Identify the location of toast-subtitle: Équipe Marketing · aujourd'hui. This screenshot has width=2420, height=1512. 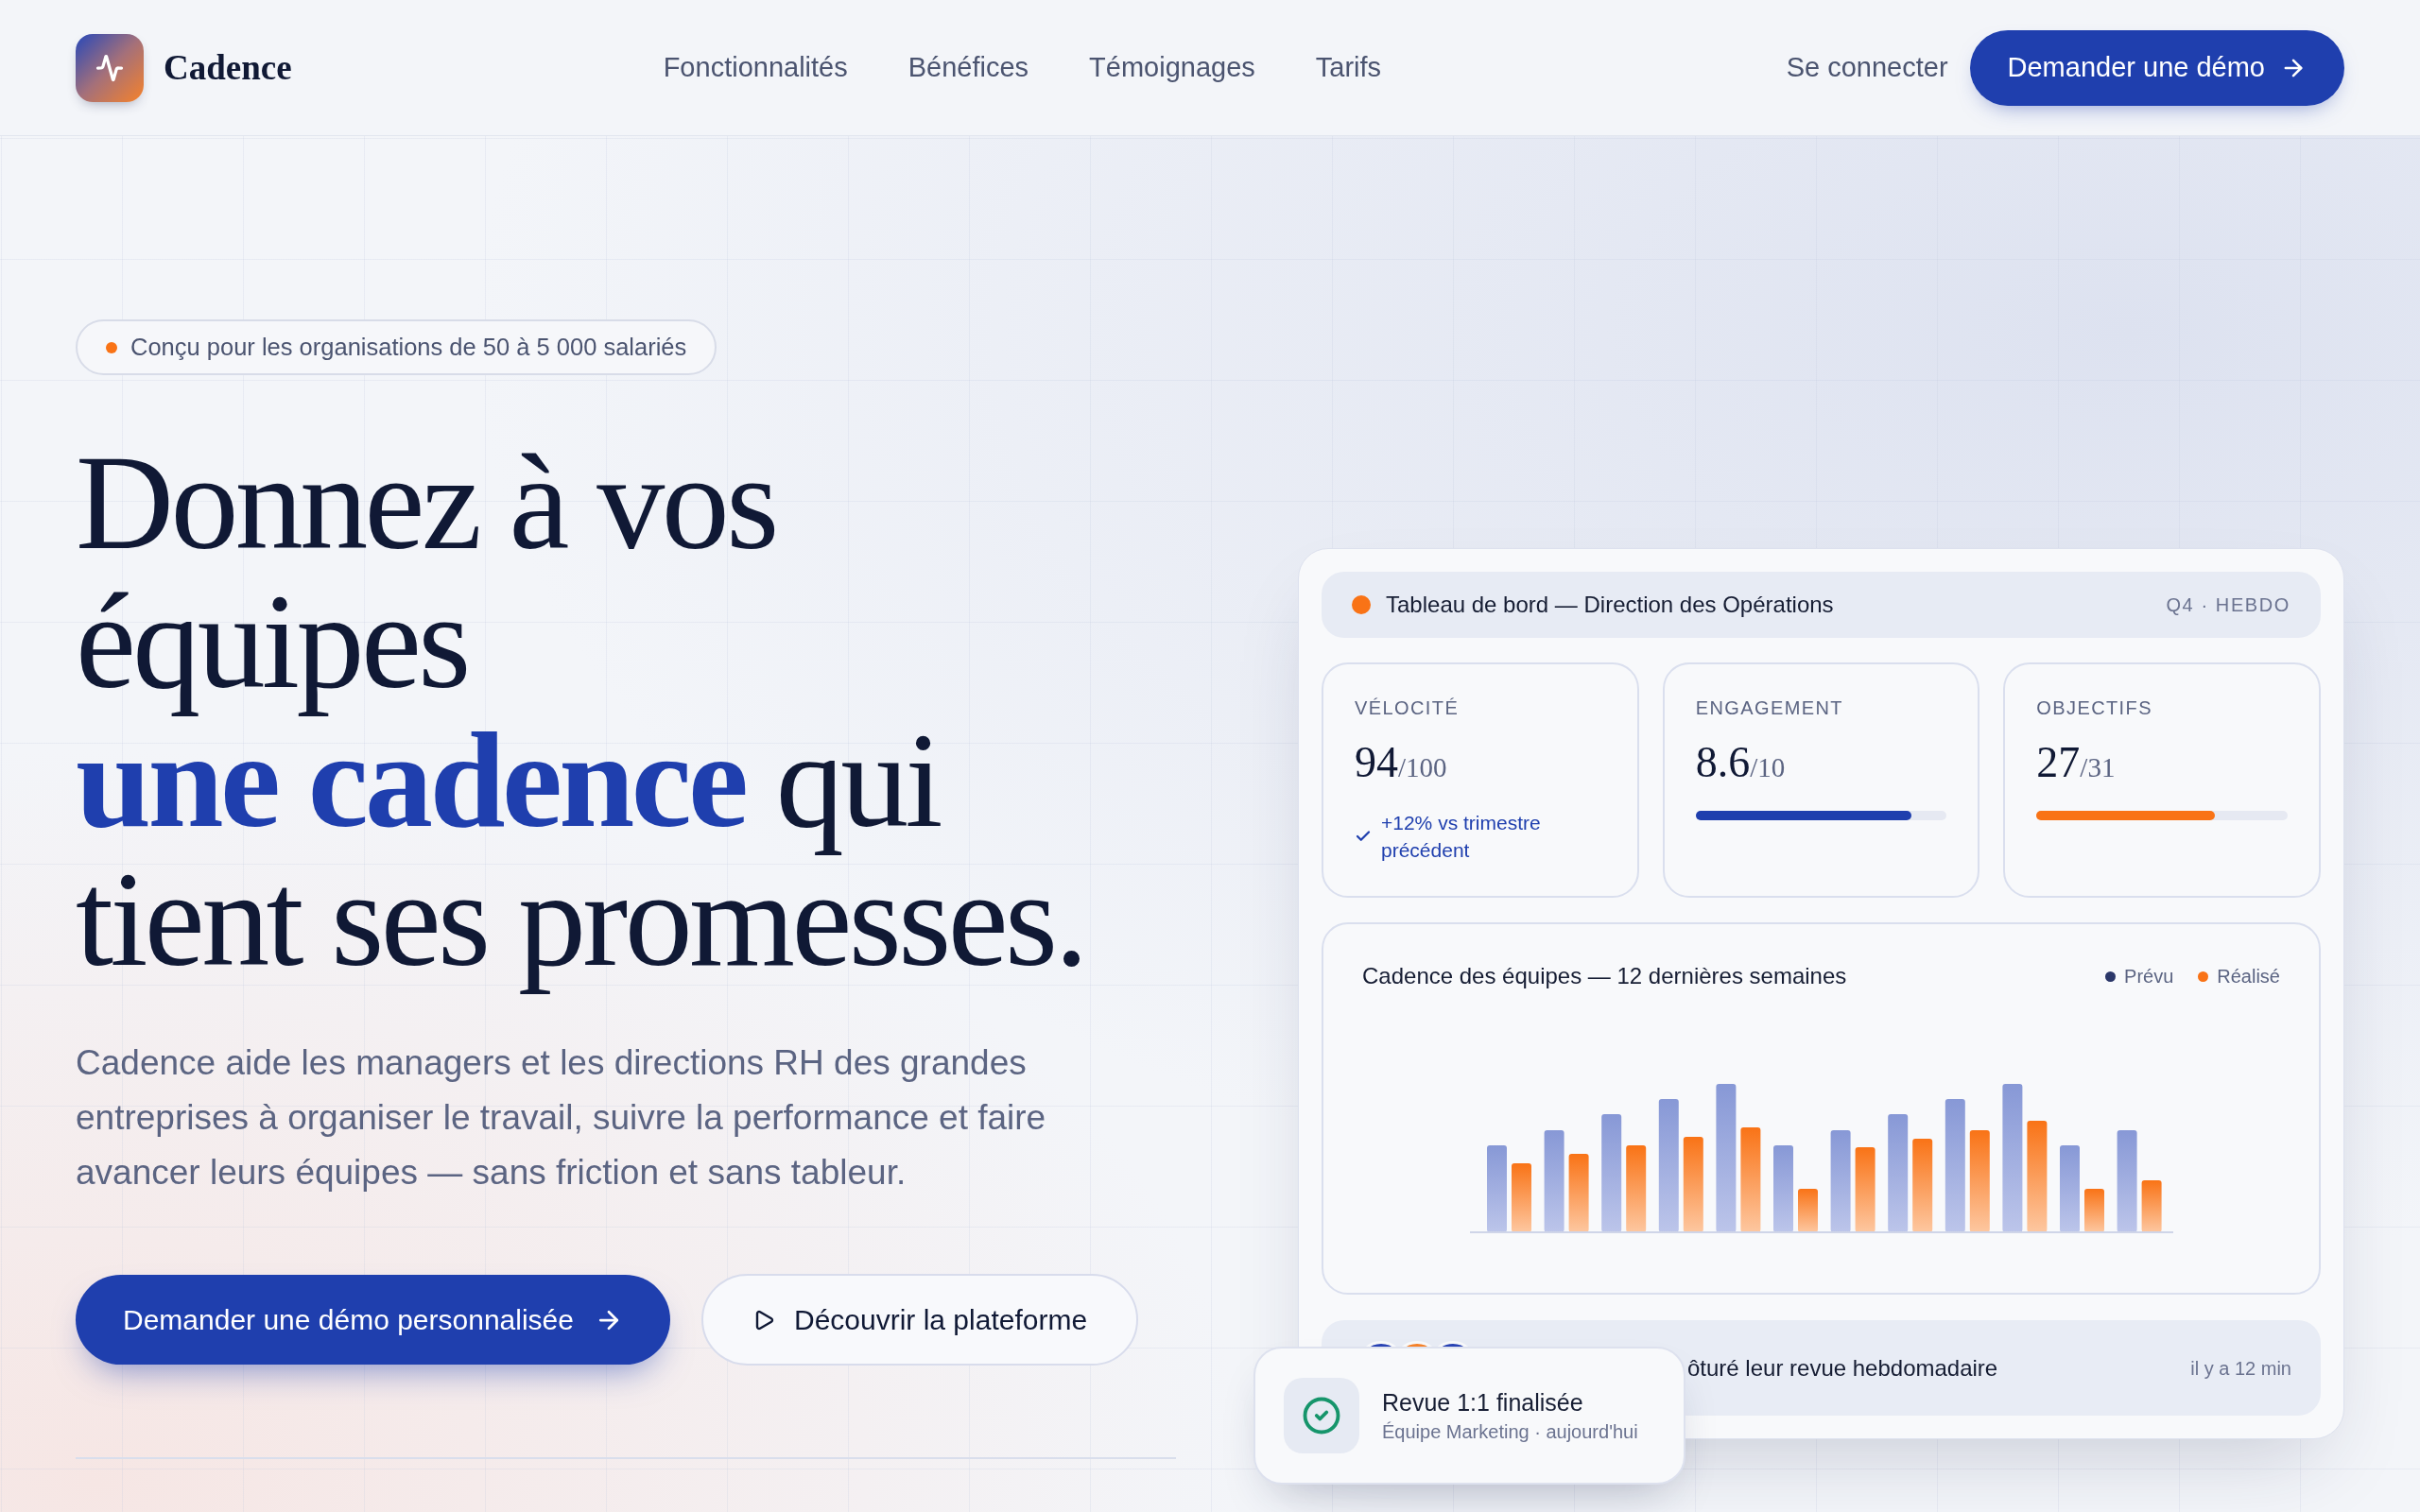
(1510, 1432).